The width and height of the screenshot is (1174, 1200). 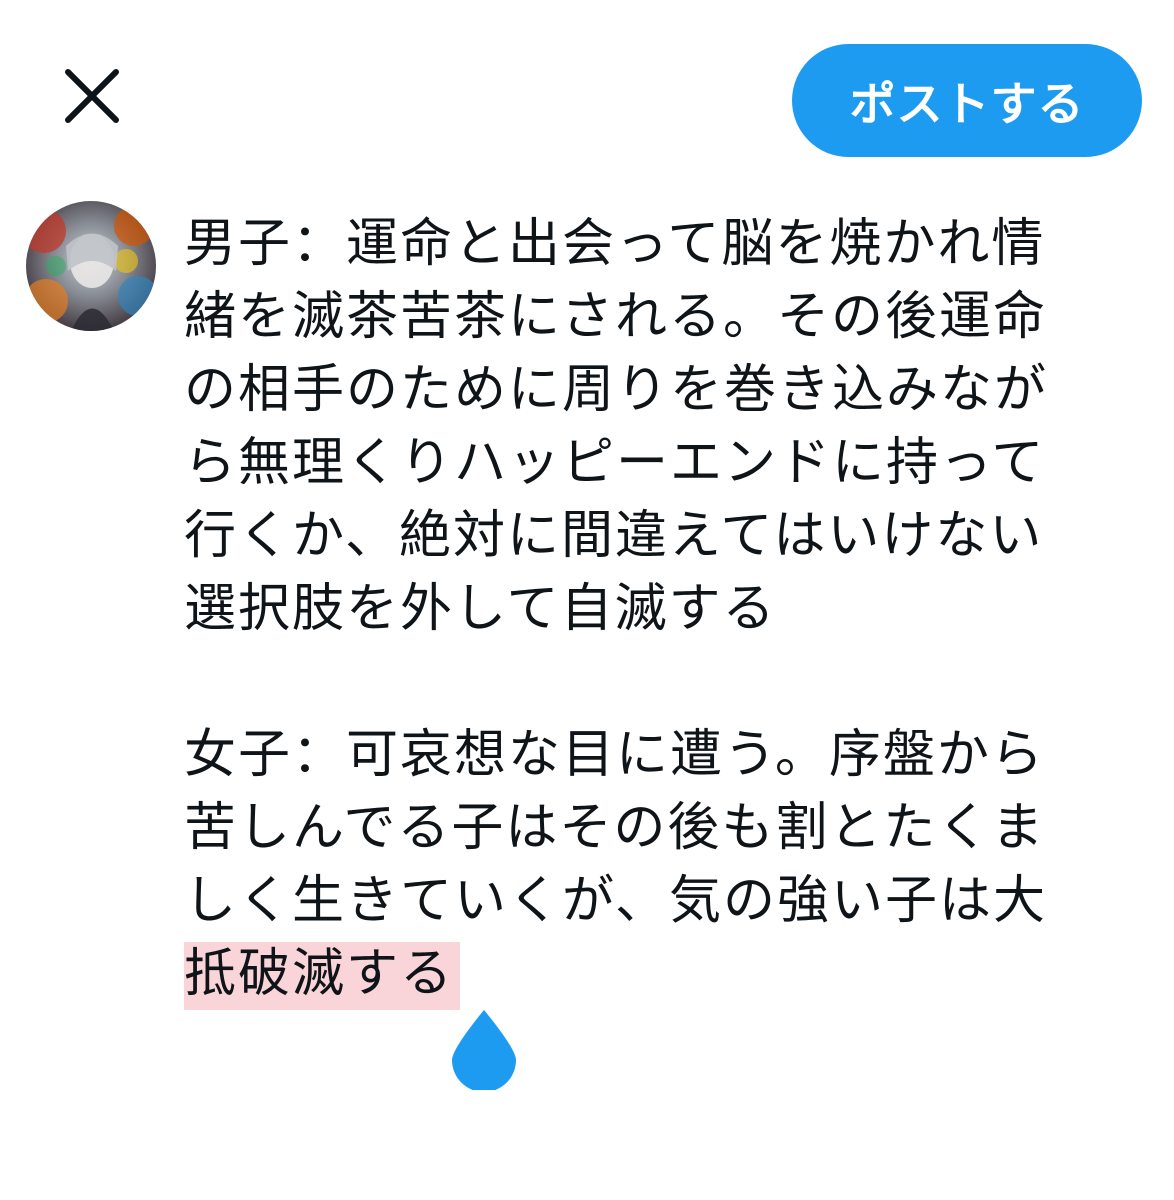 I want to click on selected-text: 抵破滅する, so click(x=322, y=976).